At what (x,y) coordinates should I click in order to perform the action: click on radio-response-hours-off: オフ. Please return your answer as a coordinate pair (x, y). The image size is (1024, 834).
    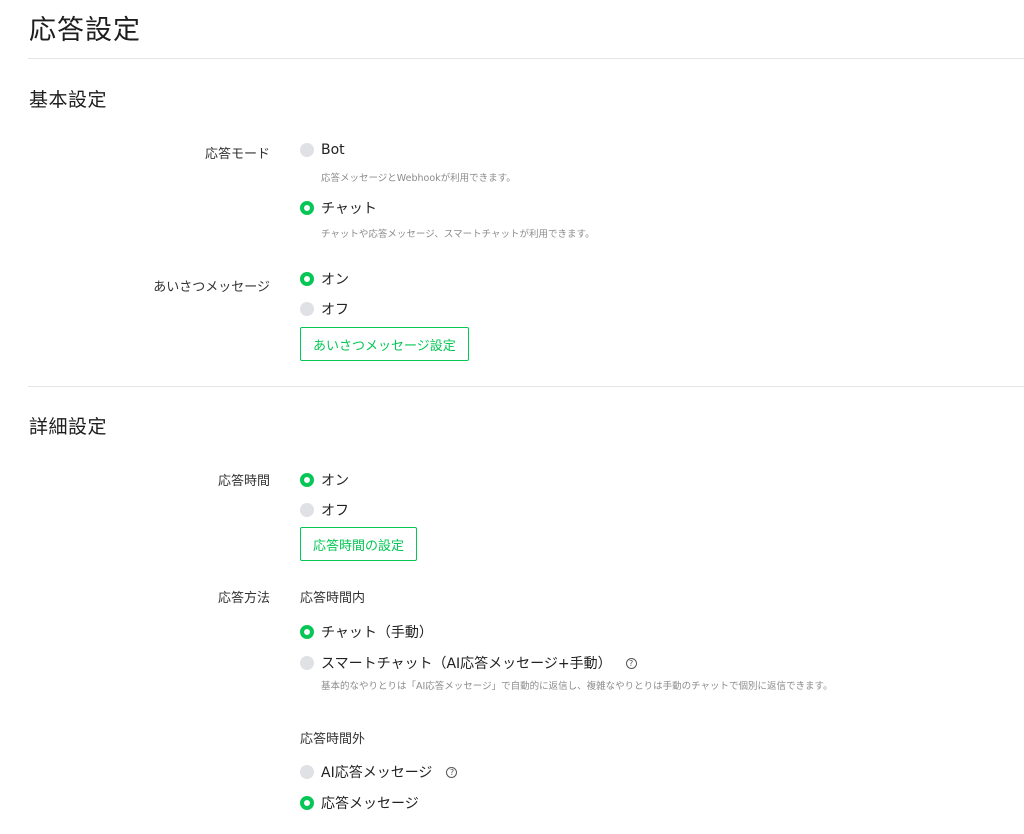
    Looking at the image, I should click on (324, 510).